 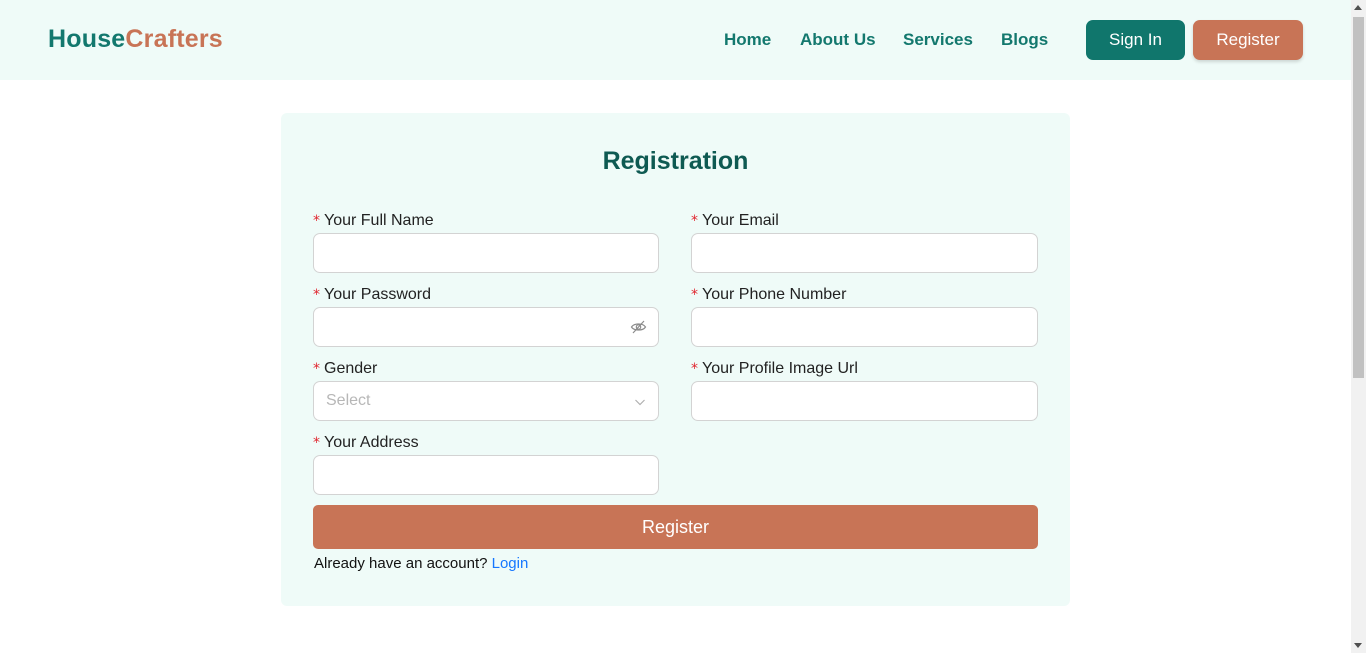 I want to click on logo: HouseCrafters, so click(x=135, y=39).